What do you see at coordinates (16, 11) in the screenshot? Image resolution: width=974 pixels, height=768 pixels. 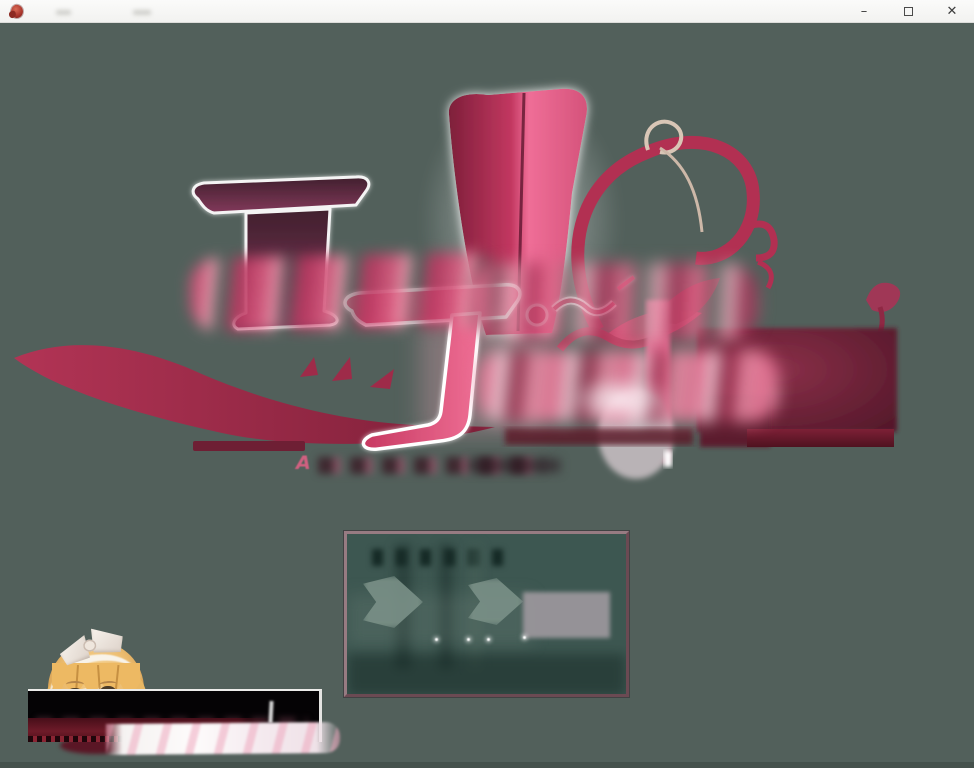 I see `app-icon` at bounding box center [16, 11].